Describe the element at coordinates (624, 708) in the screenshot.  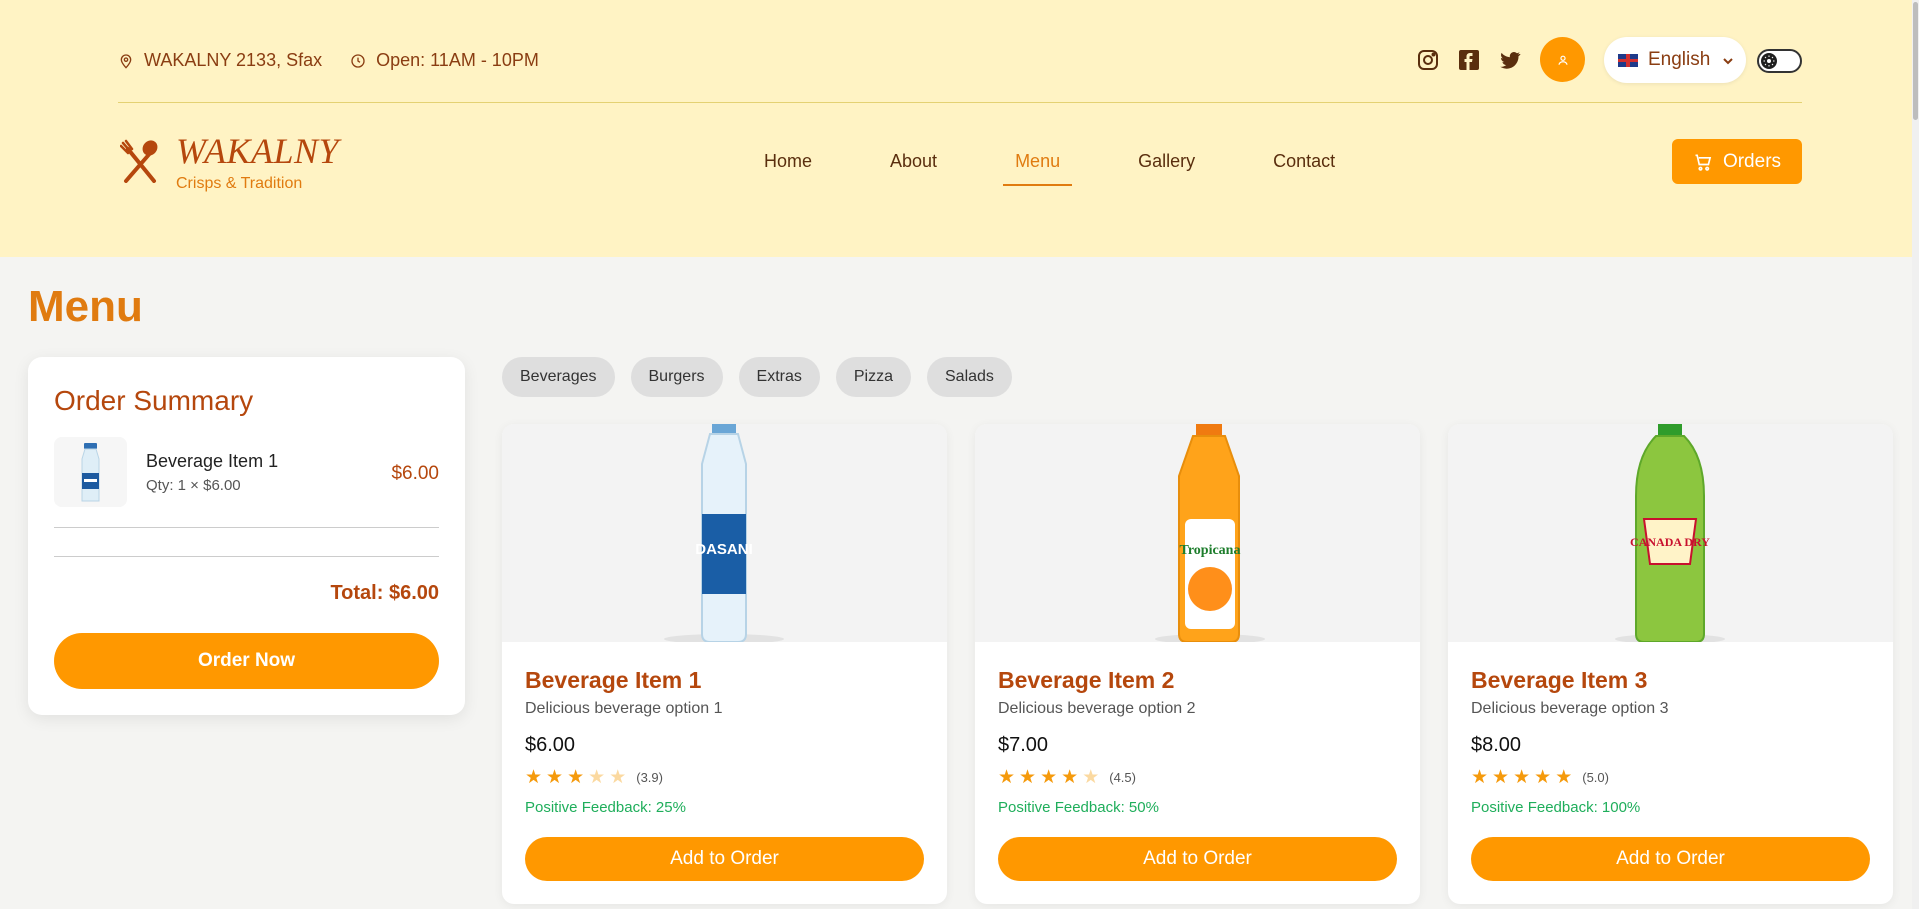
I see `product-description: Delicious beverage option 1` at that location.